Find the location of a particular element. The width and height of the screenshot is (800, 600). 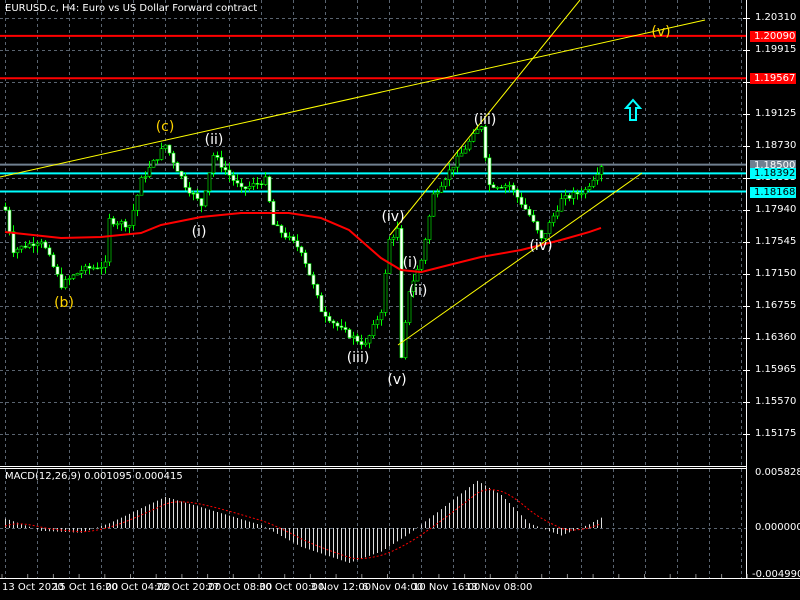

price-axis-label: 1.15175 is located at coordinates (776, 433).